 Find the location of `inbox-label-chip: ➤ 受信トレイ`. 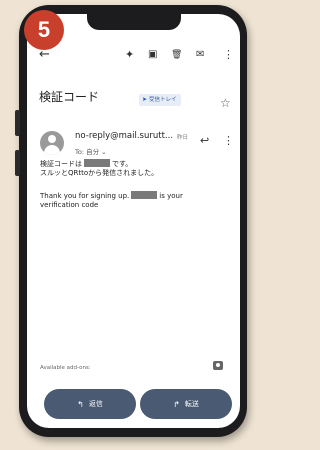

inbox-label-chip: ➤ 受信トレイ is located at coordinates (160, 100).